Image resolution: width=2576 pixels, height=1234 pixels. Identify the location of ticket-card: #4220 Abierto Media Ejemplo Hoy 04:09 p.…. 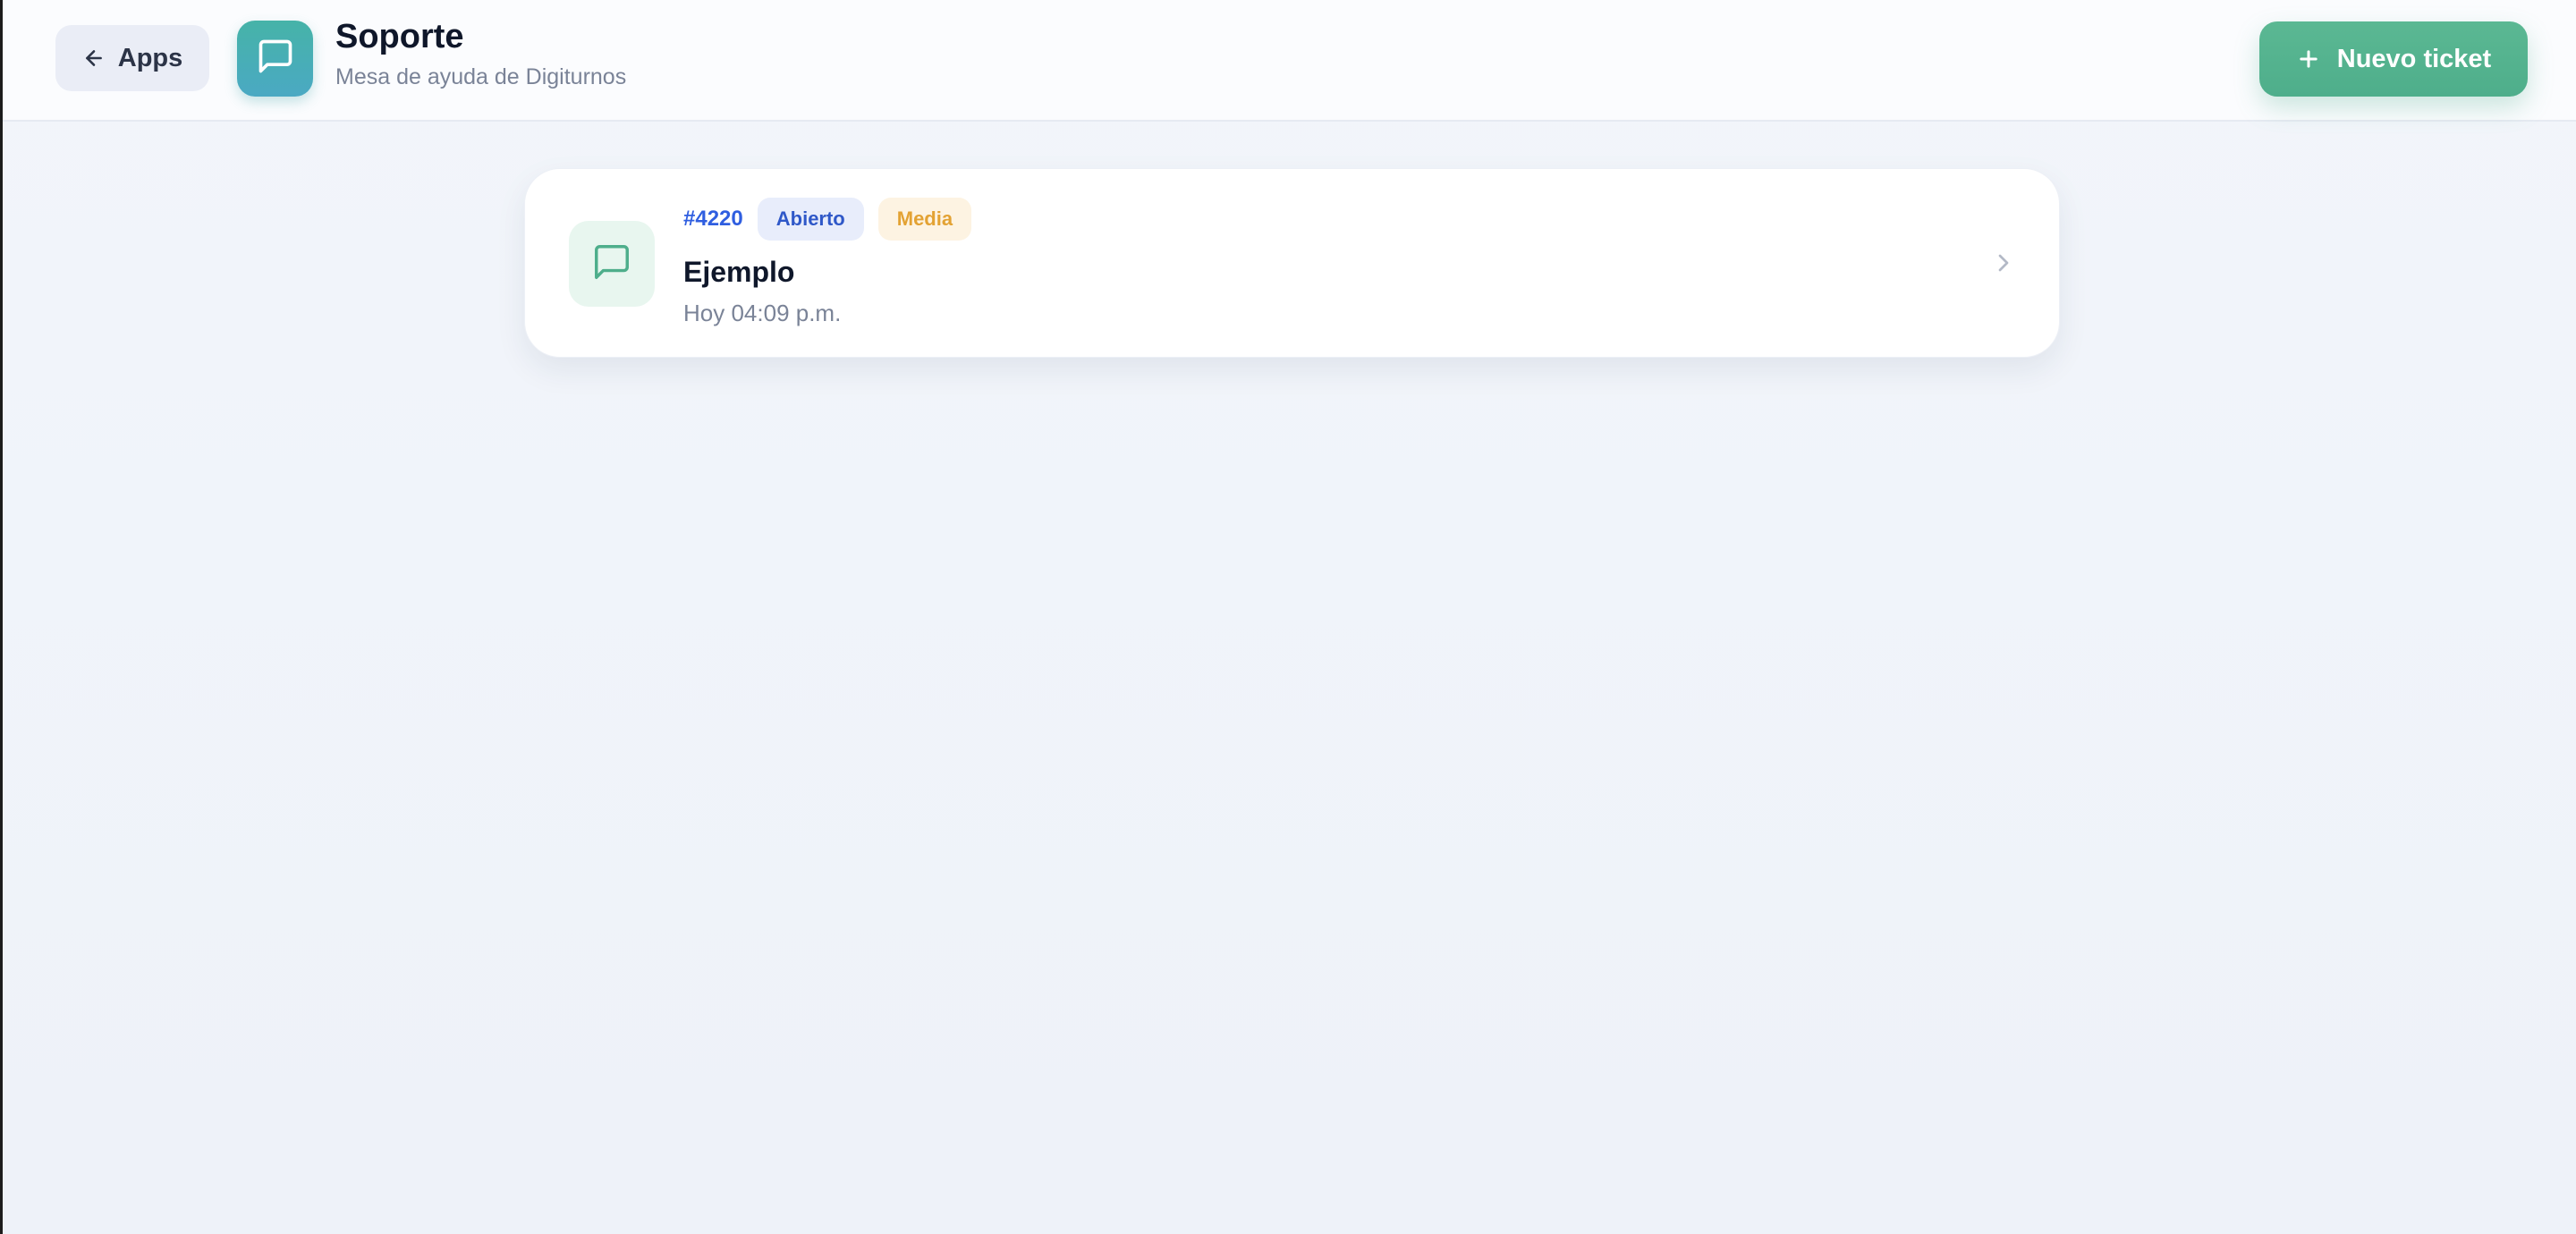
(1292, 263).